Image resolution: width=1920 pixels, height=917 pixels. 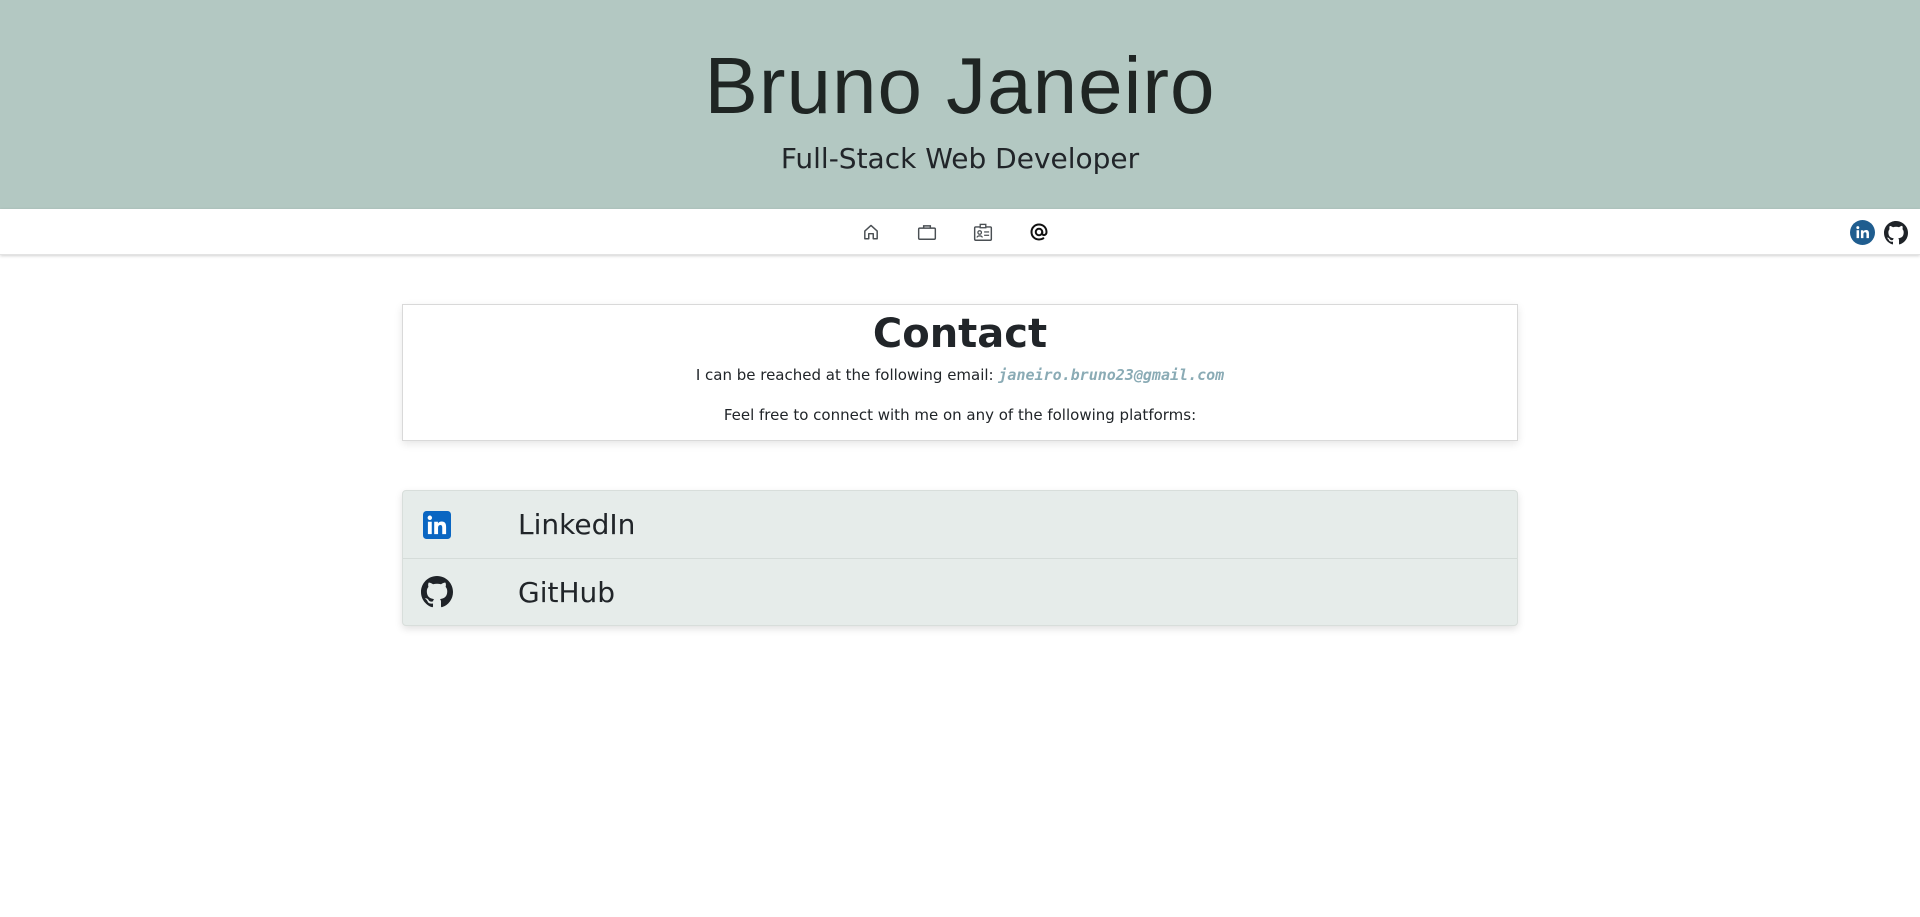 I want to click on briefcase-icon, so click(x=927, y=232).